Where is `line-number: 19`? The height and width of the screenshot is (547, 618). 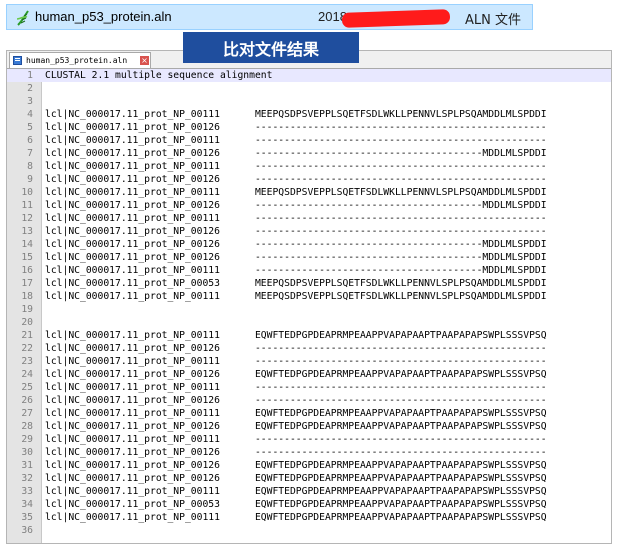
line-number: 19 is located at coordinates (27, 309).